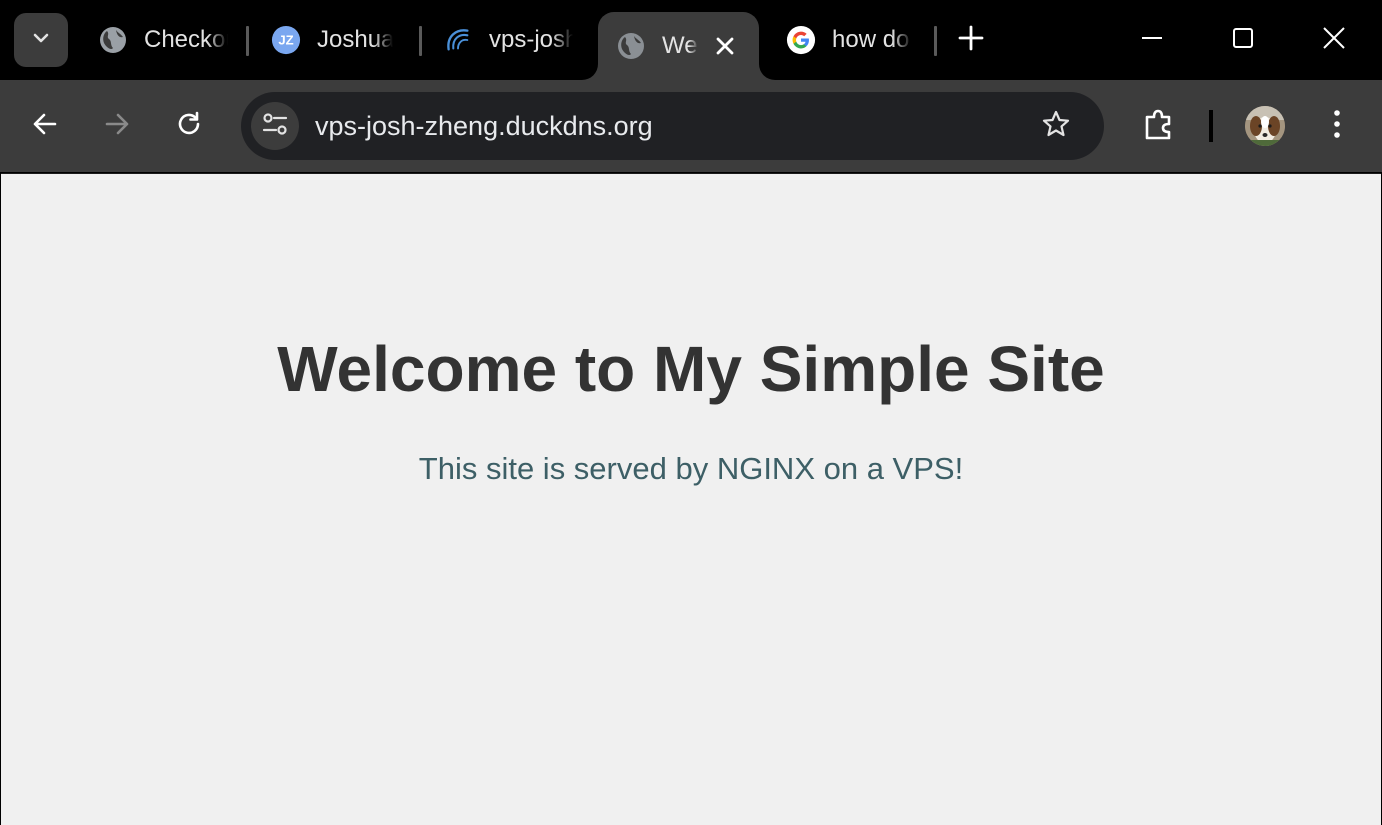  What do you see at coordinates (531, 39) in the screenshot?
I see `tab-title: vps-josh-zheng` at bounding box center [531, 39].